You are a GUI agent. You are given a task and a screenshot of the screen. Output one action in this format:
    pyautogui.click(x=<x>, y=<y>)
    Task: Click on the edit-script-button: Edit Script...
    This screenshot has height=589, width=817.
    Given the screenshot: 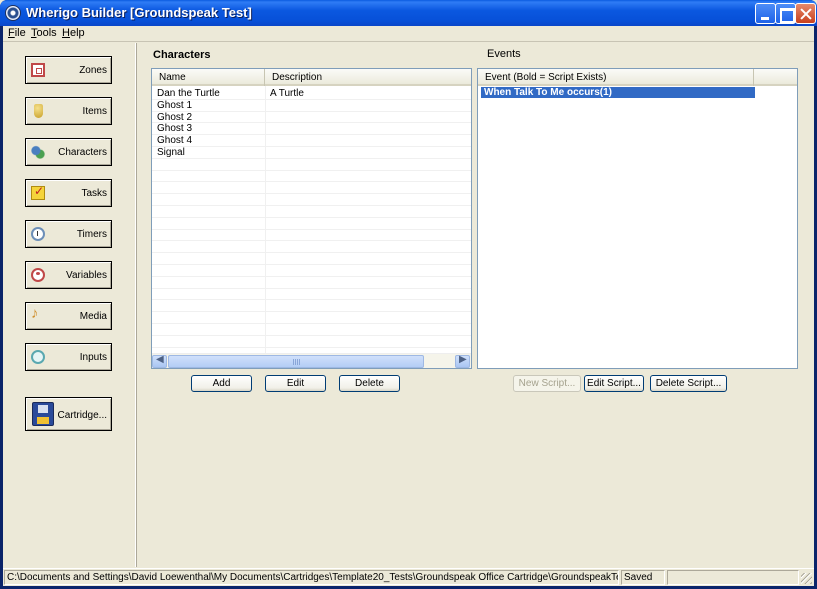 What is the action you would take?
    pyautogui.click(x=614, y=383)
    